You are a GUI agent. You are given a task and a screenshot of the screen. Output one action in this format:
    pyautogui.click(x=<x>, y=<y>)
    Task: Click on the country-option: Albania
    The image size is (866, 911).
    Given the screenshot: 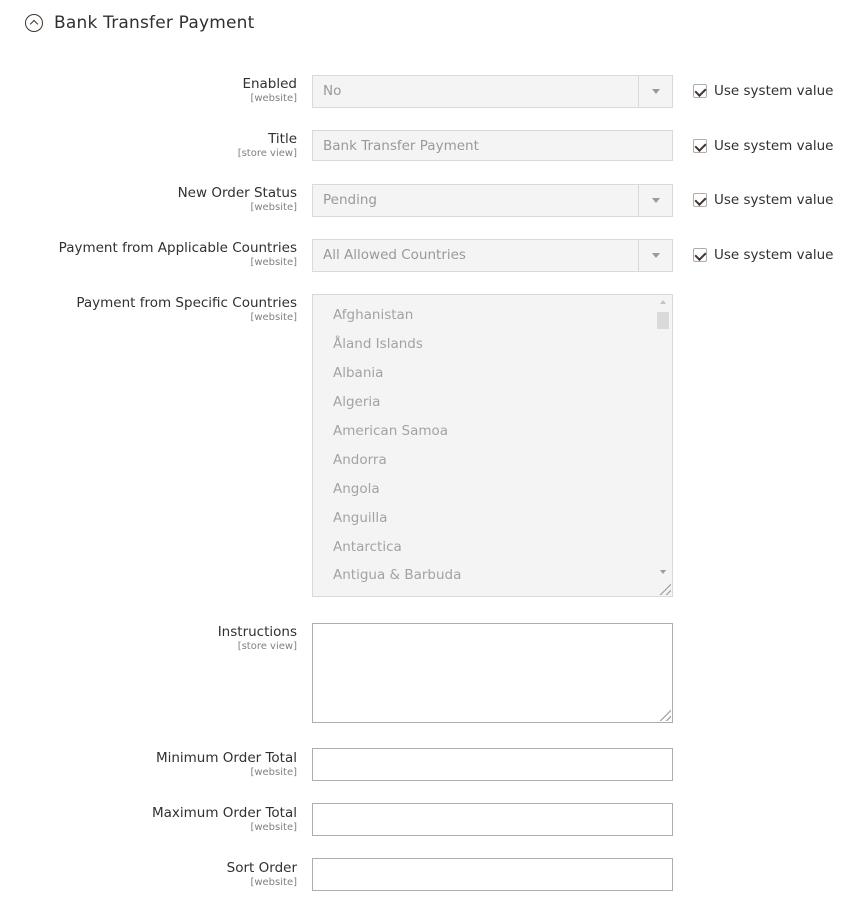 What is the action you would take?
    pyautogui.click(x=358, y=373)
    